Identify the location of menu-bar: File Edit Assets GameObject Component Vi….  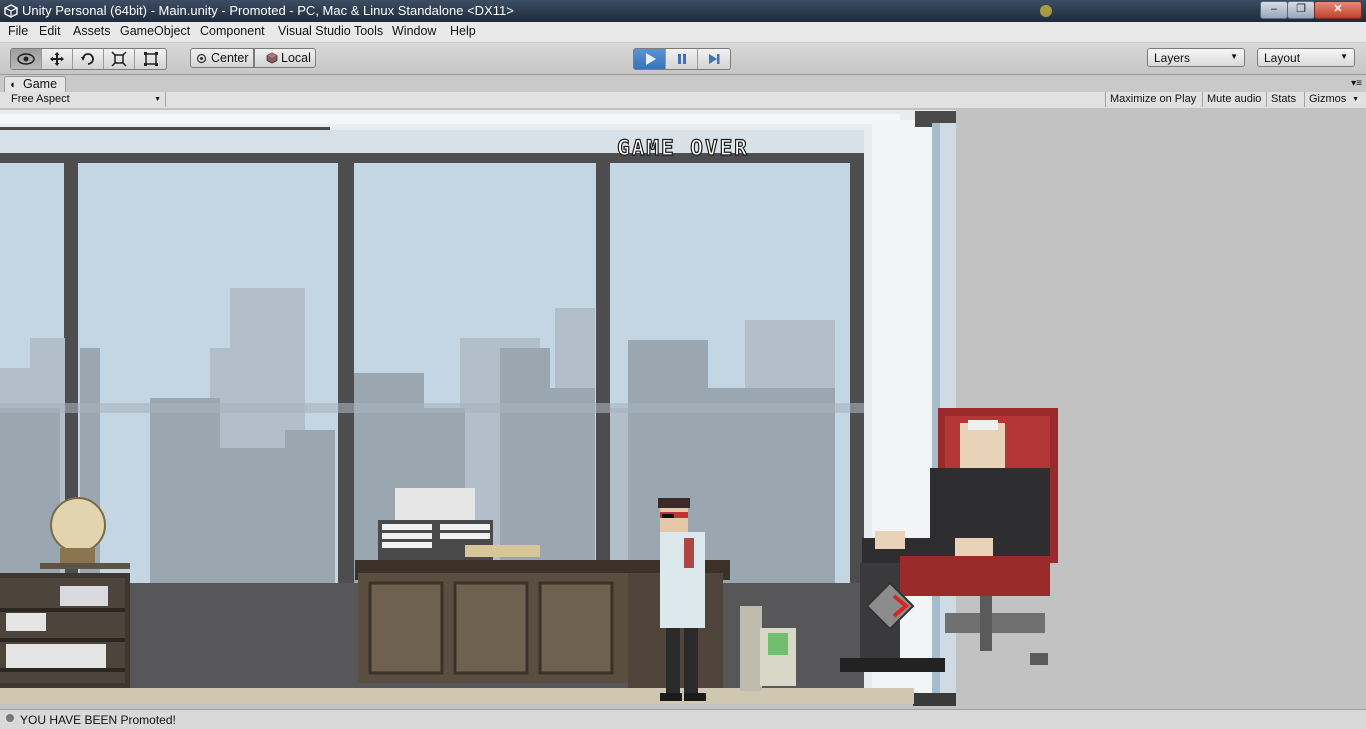
(683, 32).